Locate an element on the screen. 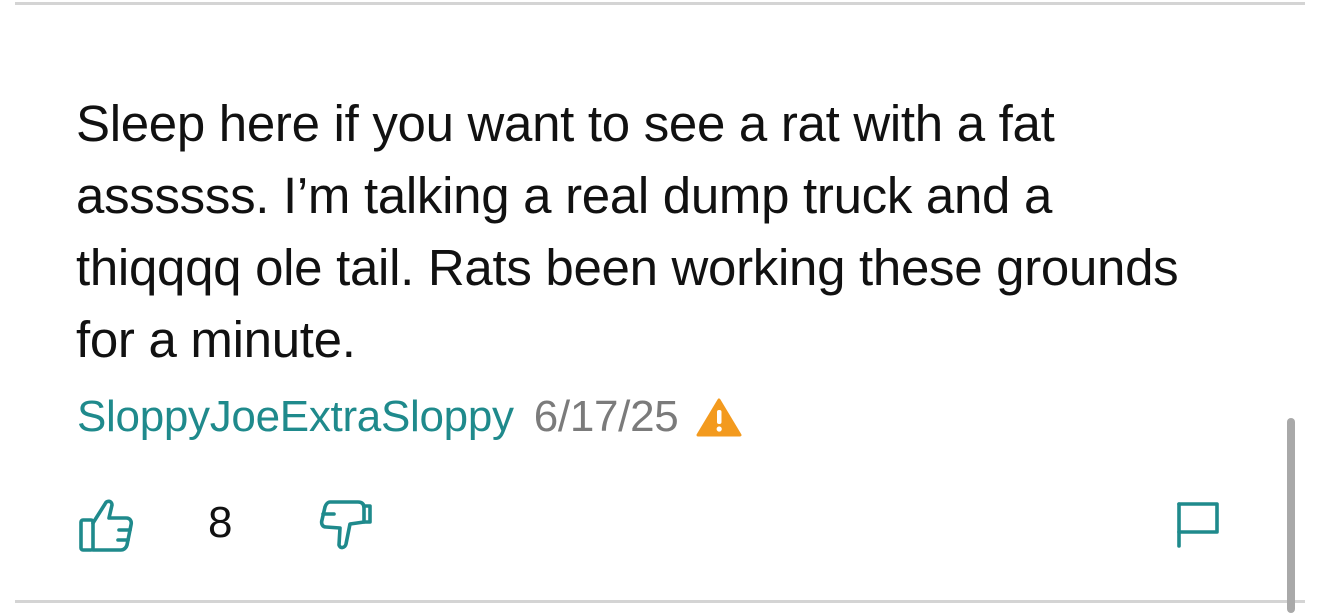 This screenshot has height=613, width=1320. upvote-button is located at coordinates (106, 524).